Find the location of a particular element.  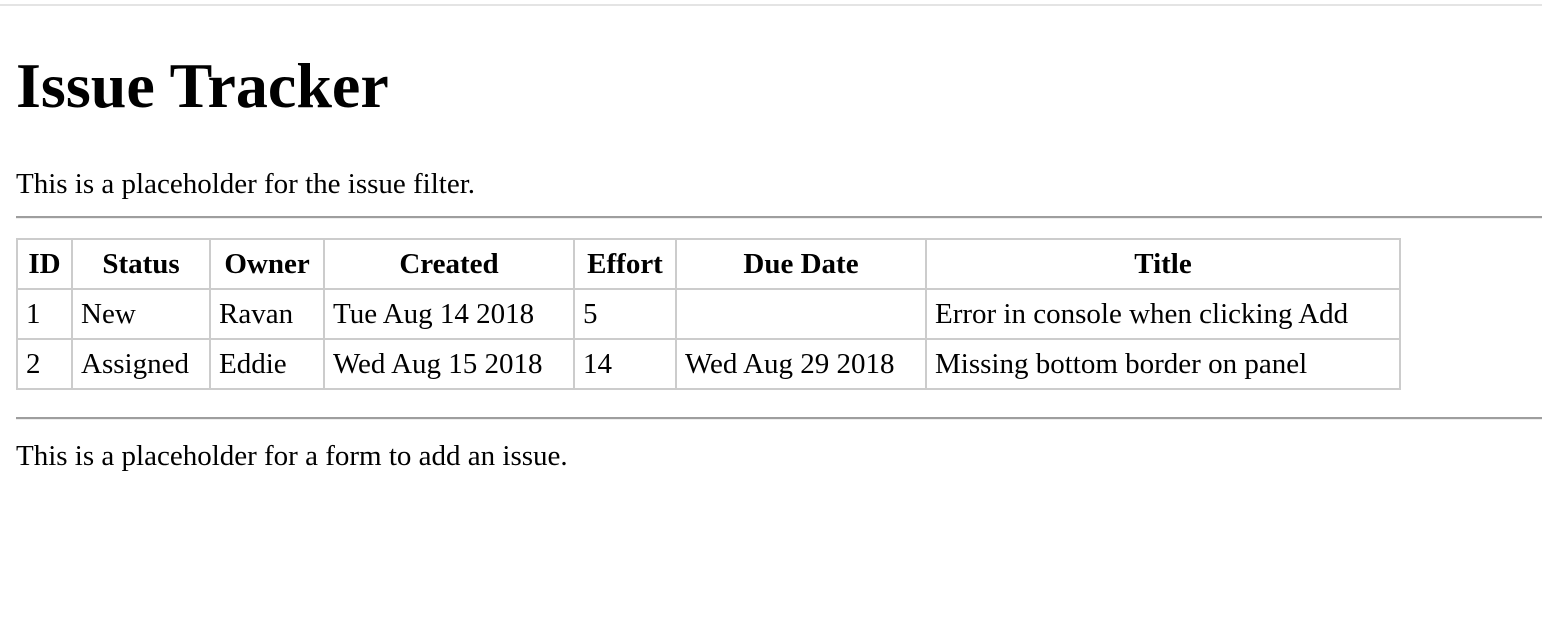

cell-status: Assigned is located at coordinates (141, 364).